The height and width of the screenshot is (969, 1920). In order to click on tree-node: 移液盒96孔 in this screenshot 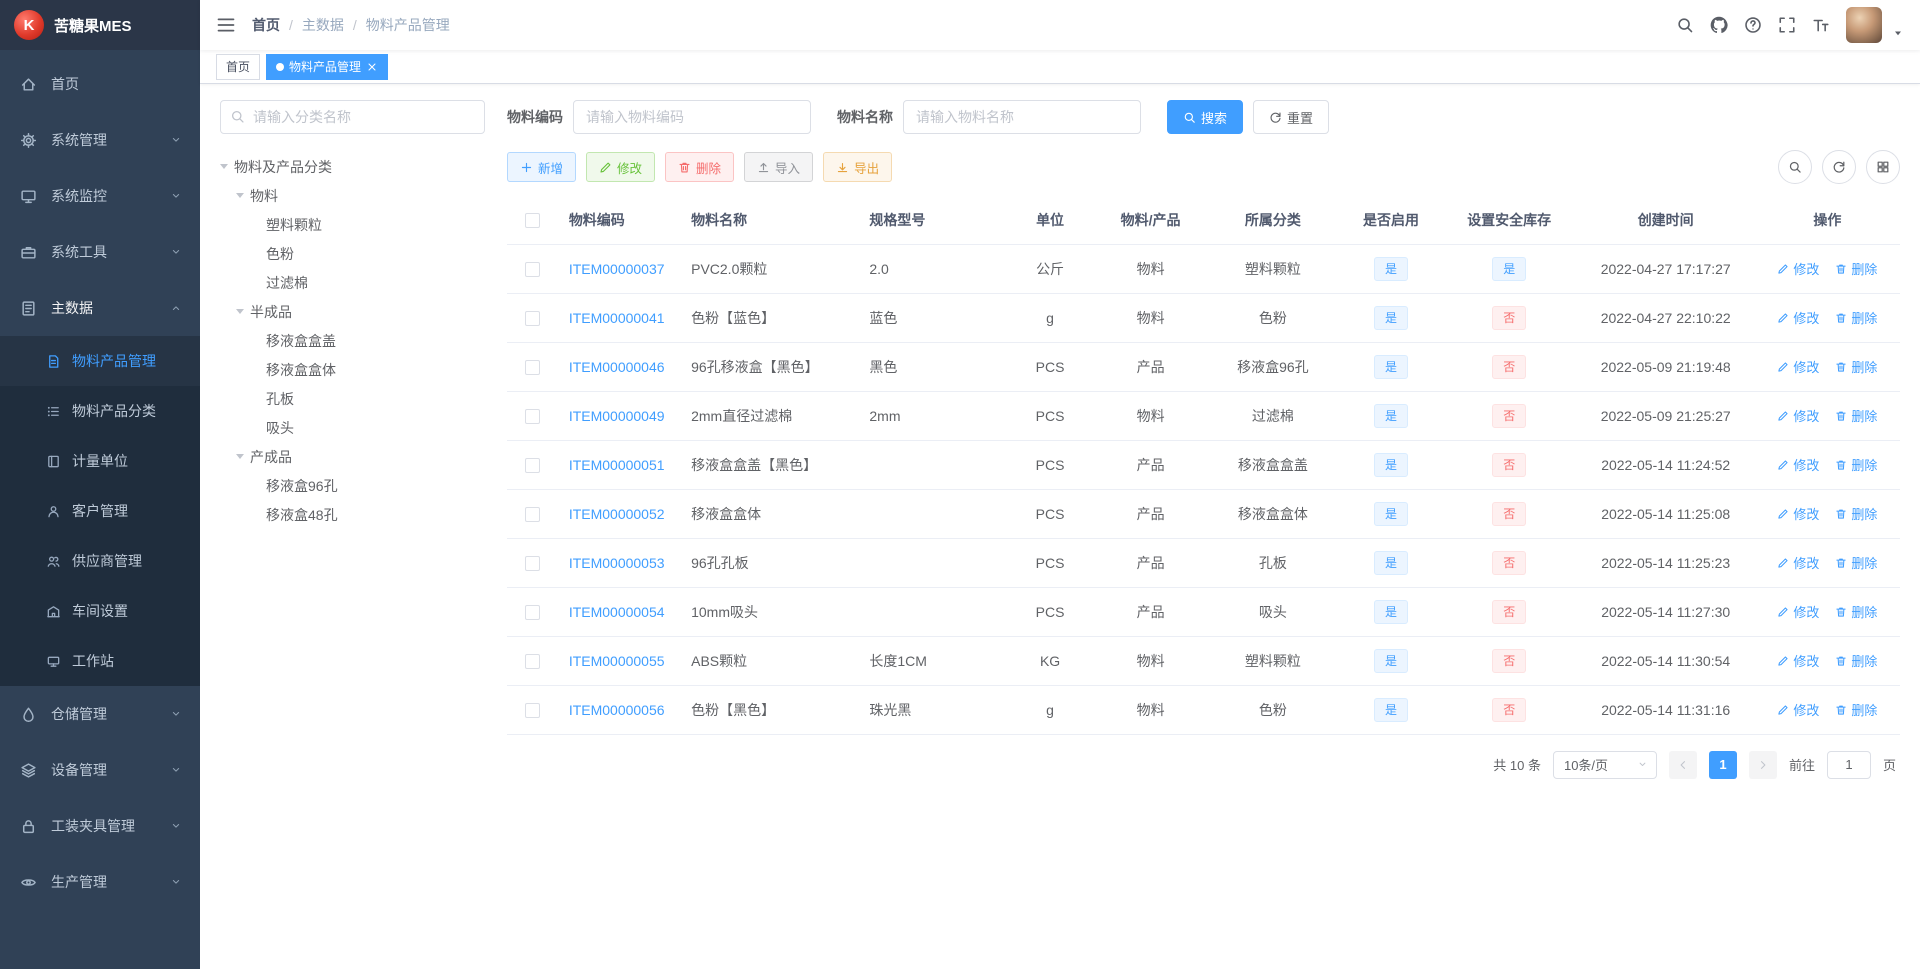, I will do `click(352, 485)`.